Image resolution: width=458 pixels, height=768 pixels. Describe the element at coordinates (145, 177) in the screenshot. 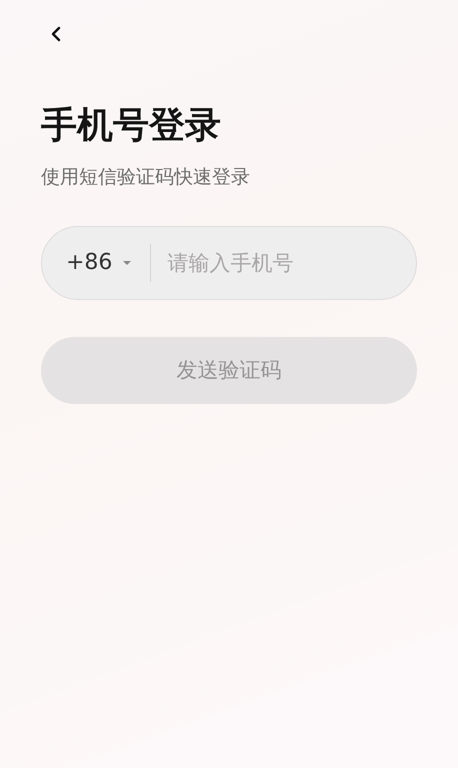

I see `subtitle: 使用短信验证码快速登录` at that location.